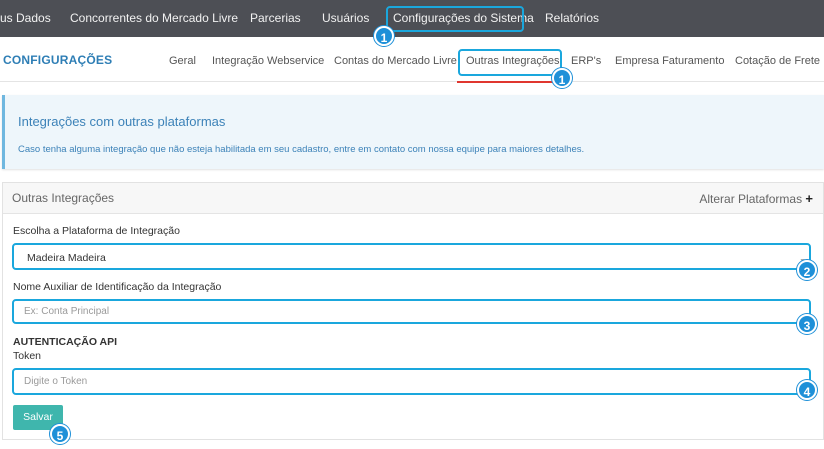 The width and height of the screenshot is (824, 449). Describe the element at coordinates (27, 356) in the screenshot. I see `token-label: Token` at that location.